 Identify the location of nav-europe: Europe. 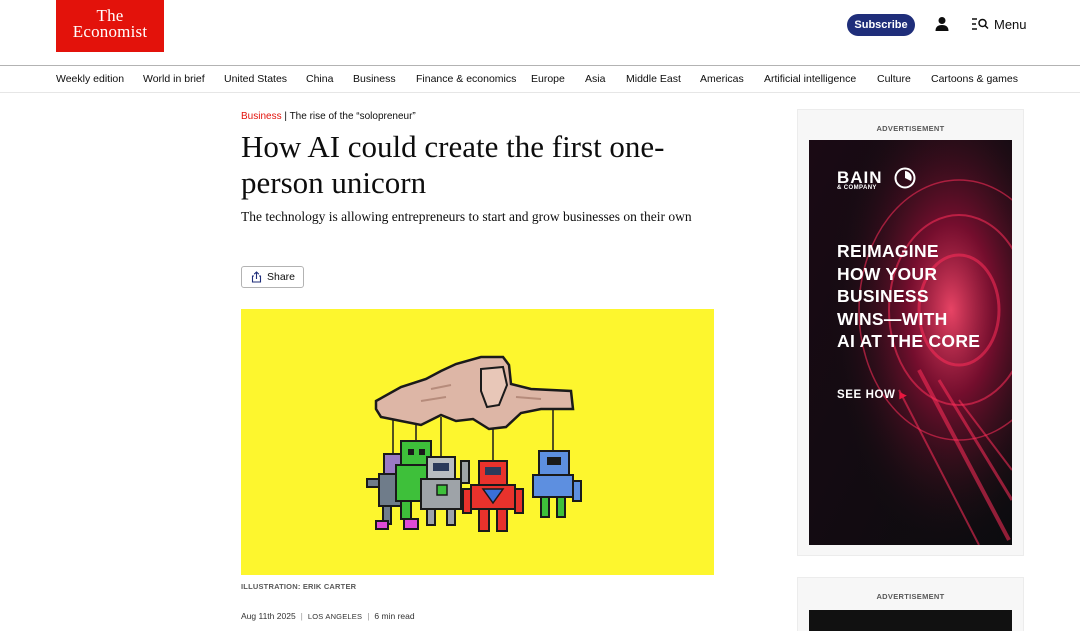
(548, 79).